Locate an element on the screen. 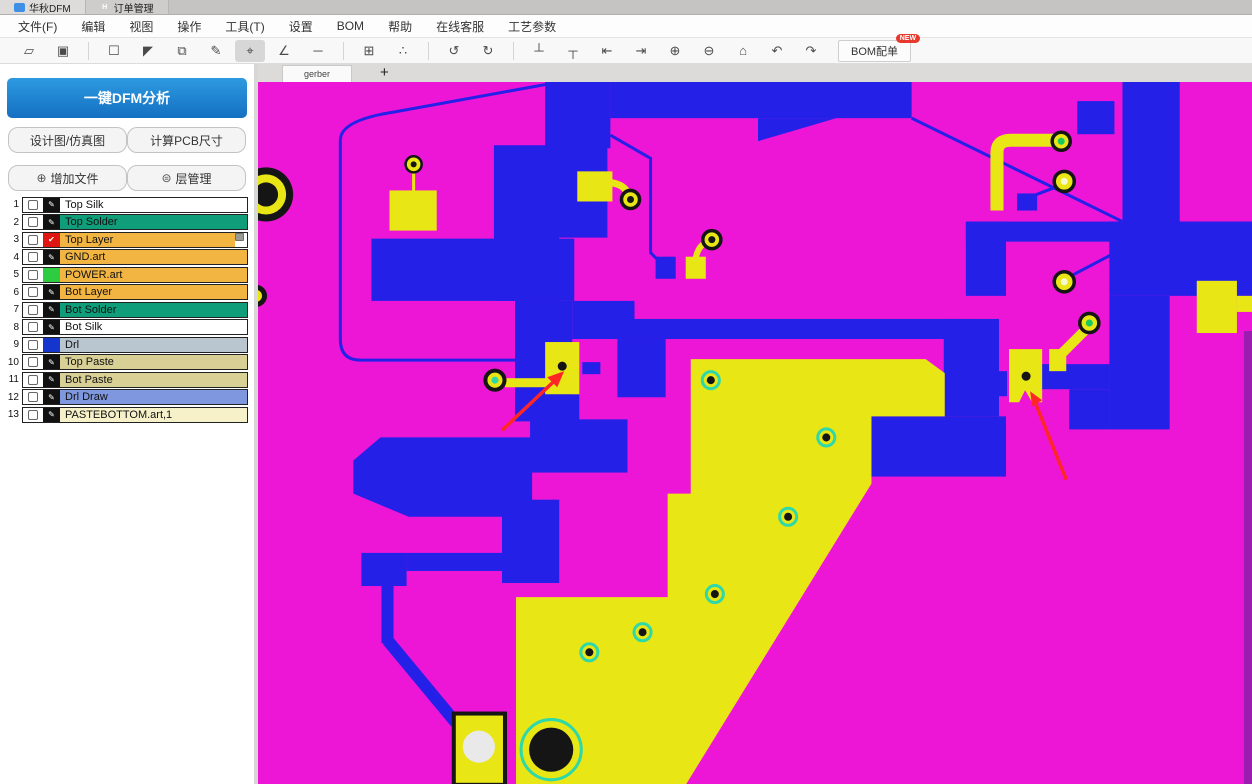  pan-right-icon: ⇥ is located at coordinates (641, 51).